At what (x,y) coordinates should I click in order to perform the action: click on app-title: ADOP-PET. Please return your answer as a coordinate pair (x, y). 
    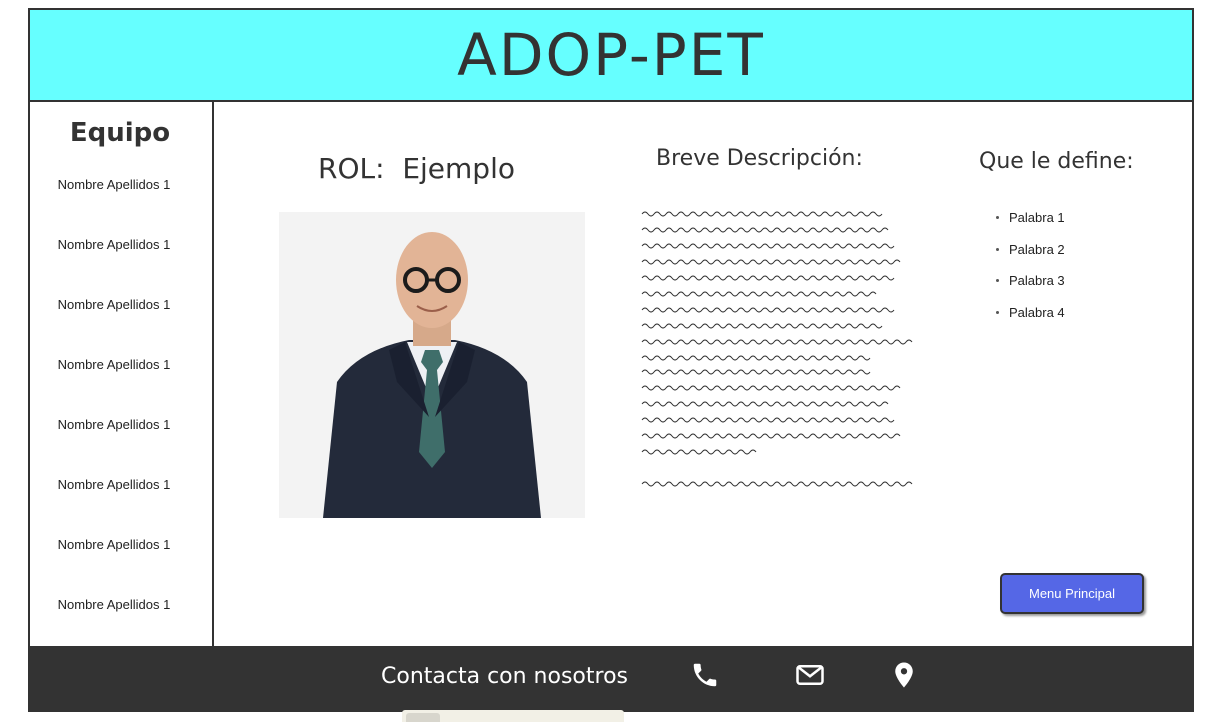
    Looking at the image, I should click on (611, 55).